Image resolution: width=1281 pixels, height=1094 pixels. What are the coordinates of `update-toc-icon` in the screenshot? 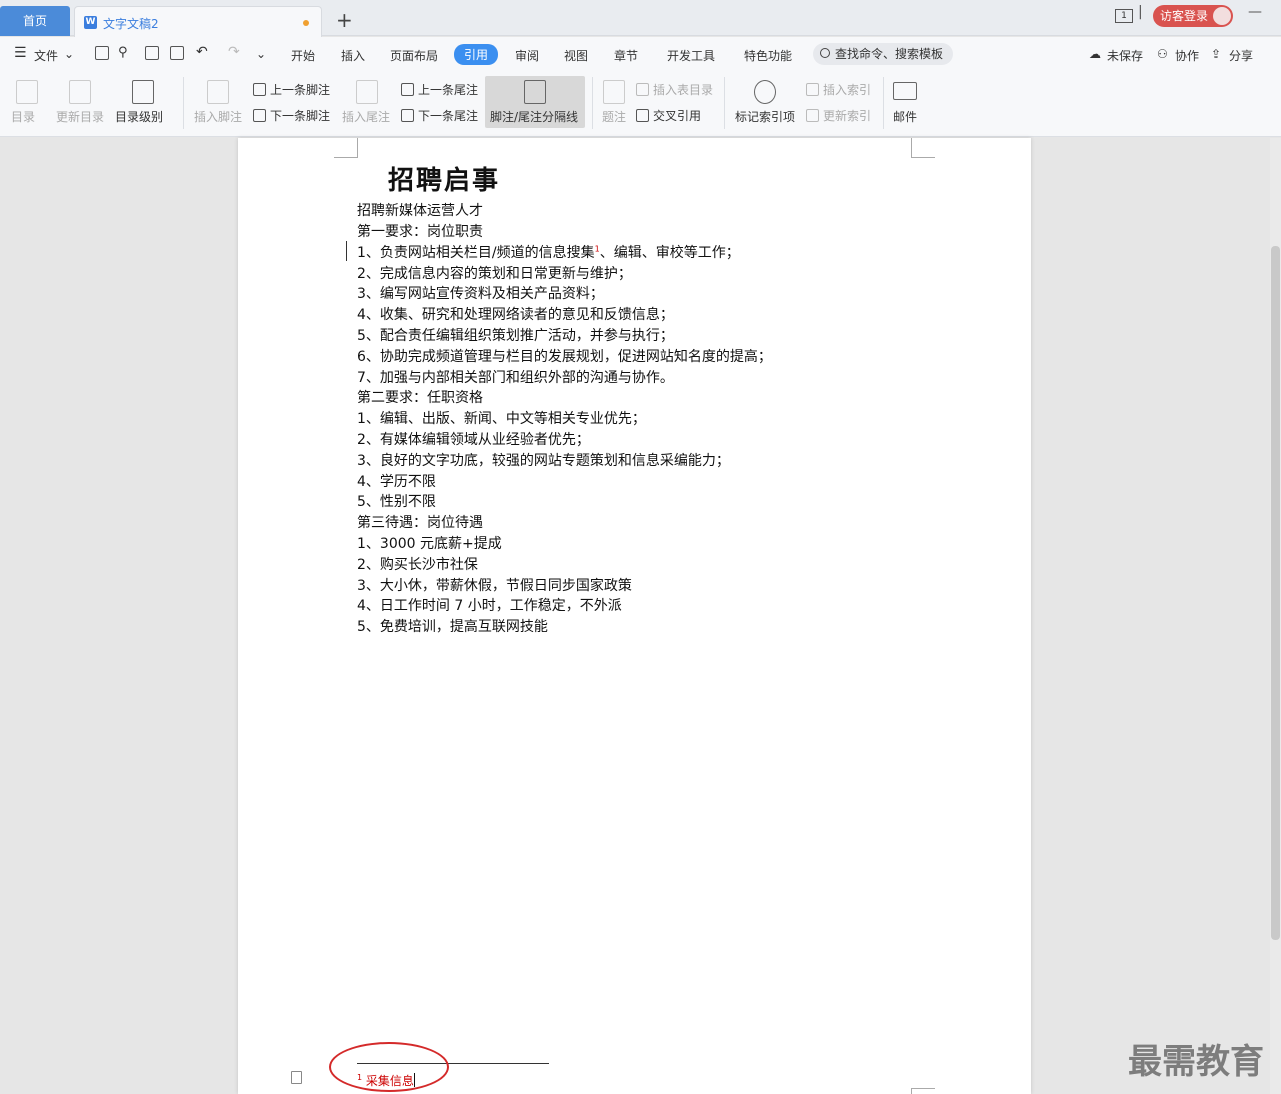 It's located at (80, 92).